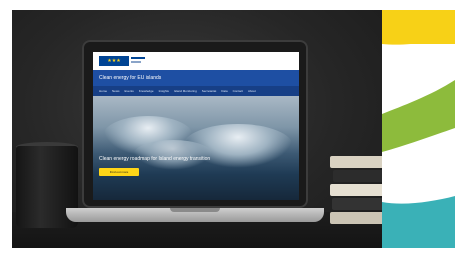  Describe the element at coordinates (418, 222) in the screenshot. I see `teal-swoosh` at that location.